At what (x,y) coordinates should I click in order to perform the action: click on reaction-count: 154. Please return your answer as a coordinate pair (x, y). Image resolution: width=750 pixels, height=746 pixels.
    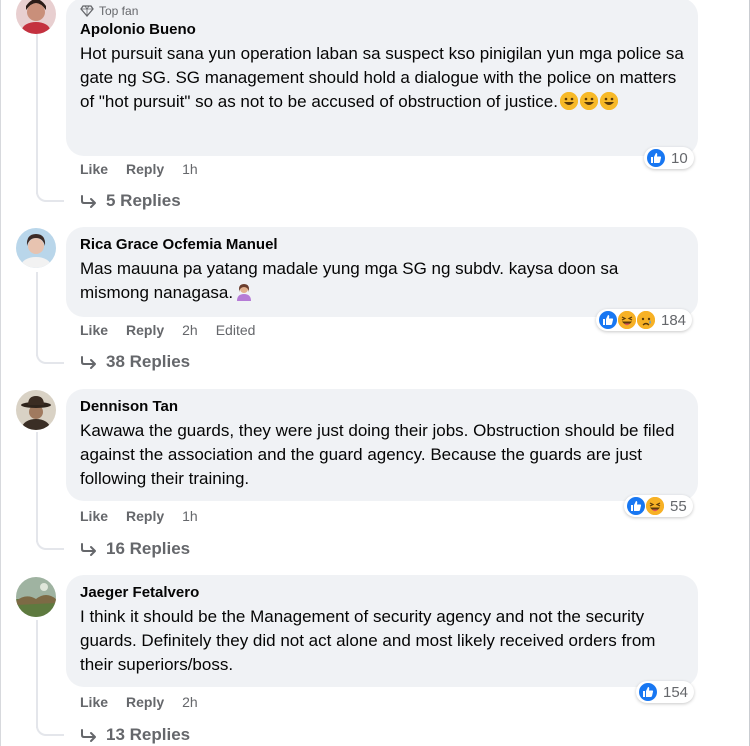
    Looking at the image, I should click on (676, 692).